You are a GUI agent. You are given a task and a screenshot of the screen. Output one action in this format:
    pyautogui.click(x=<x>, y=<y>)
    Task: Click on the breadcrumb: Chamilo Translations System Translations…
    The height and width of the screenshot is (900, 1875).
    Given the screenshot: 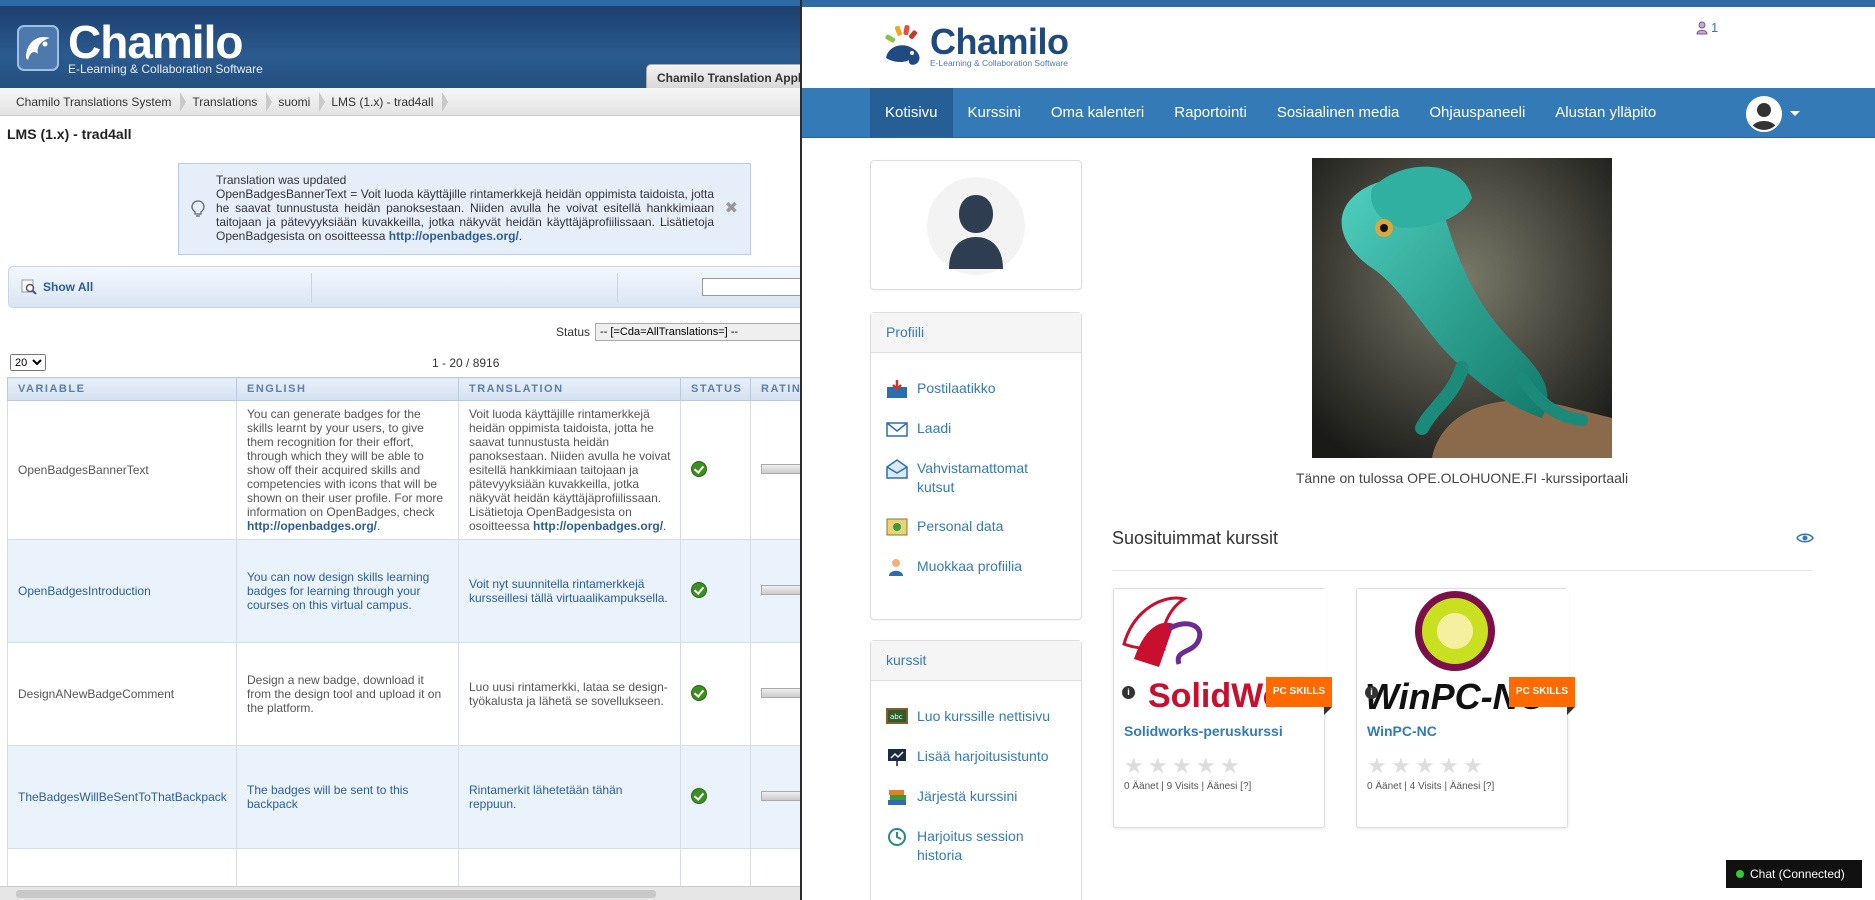 What is the action you would take?
    pyautogui.click(x=400, y=102)
    